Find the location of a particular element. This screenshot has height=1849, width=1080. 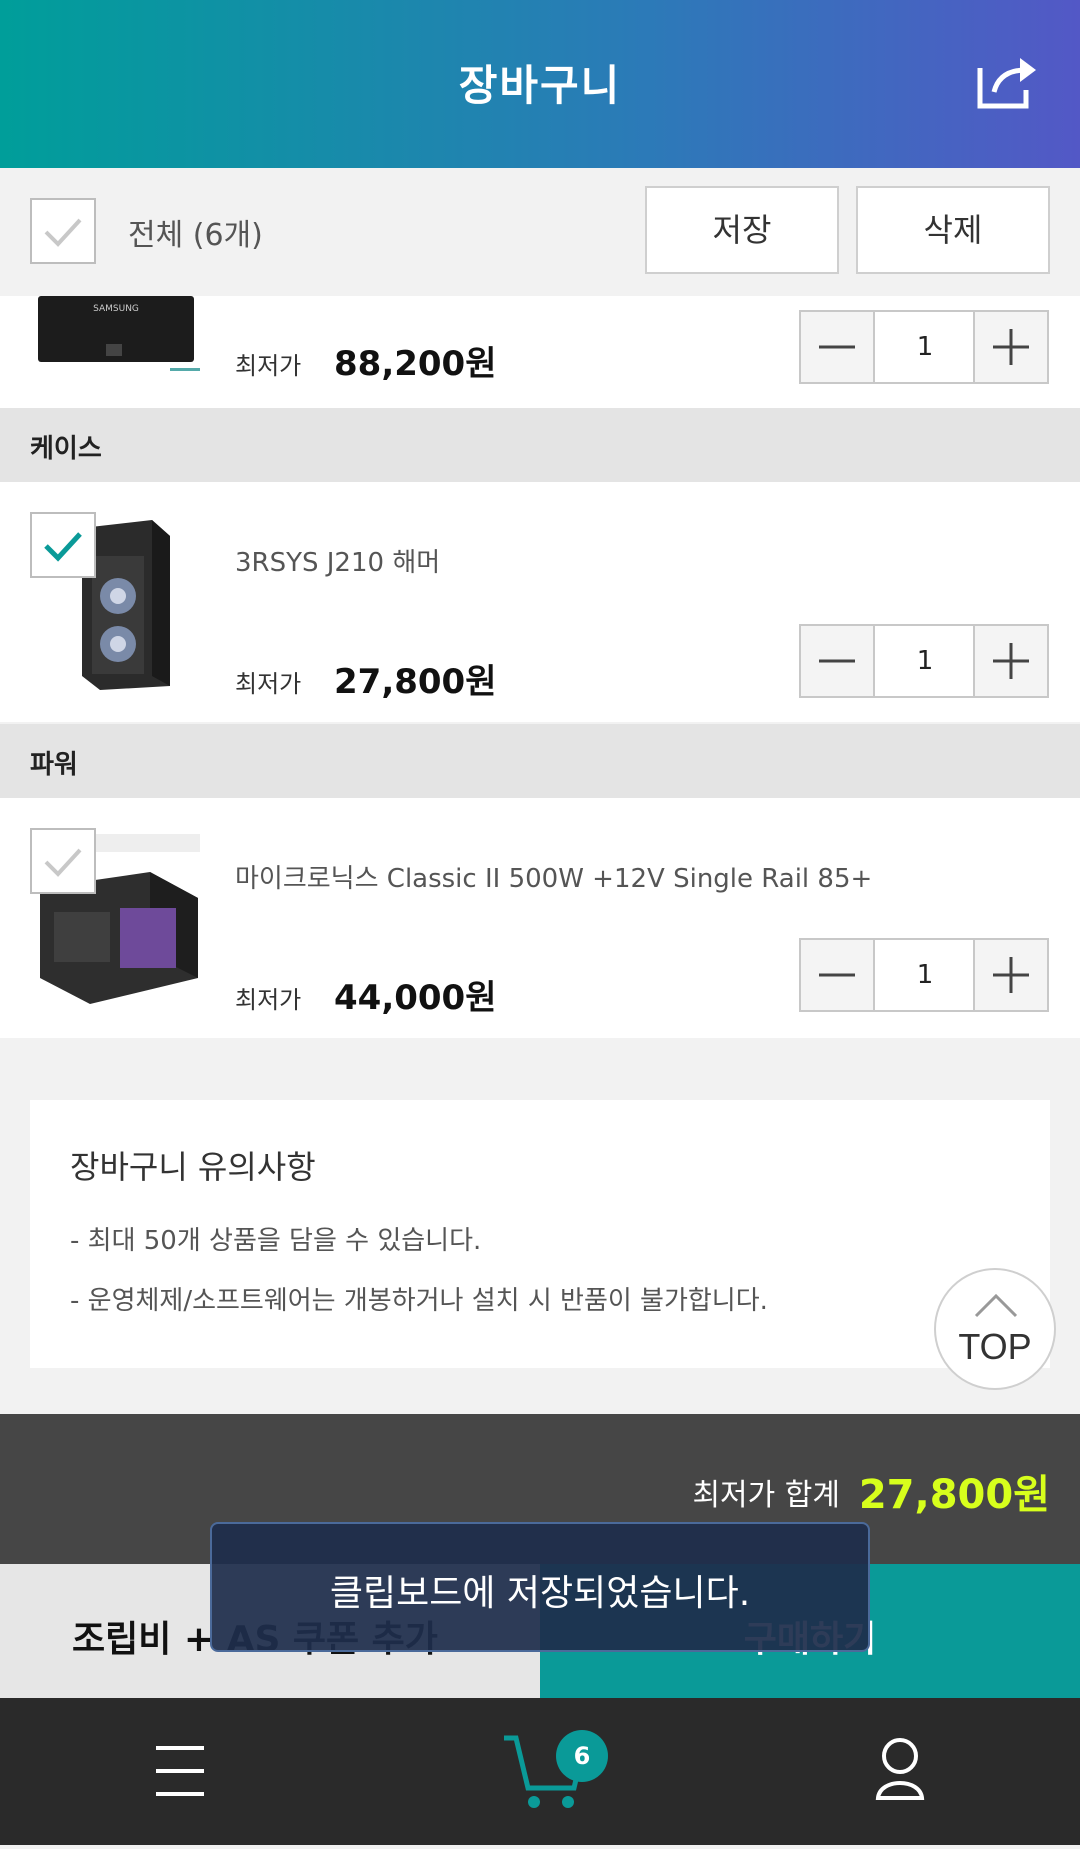

category-label: 케이스 is located at coordinates (66, 449).